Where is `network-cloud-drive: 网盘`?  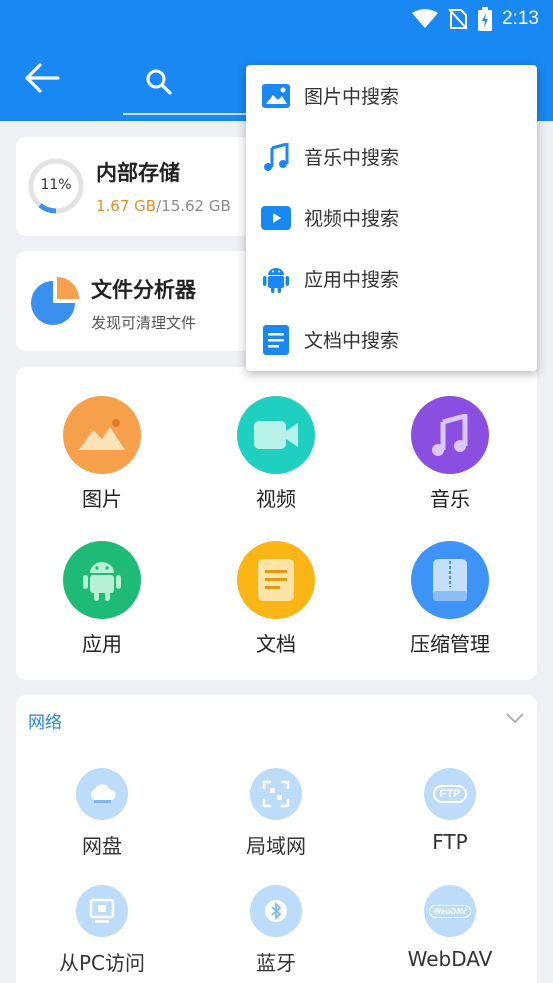 network-cloud-drive: 网盘 is located at coordinates (102, 813).